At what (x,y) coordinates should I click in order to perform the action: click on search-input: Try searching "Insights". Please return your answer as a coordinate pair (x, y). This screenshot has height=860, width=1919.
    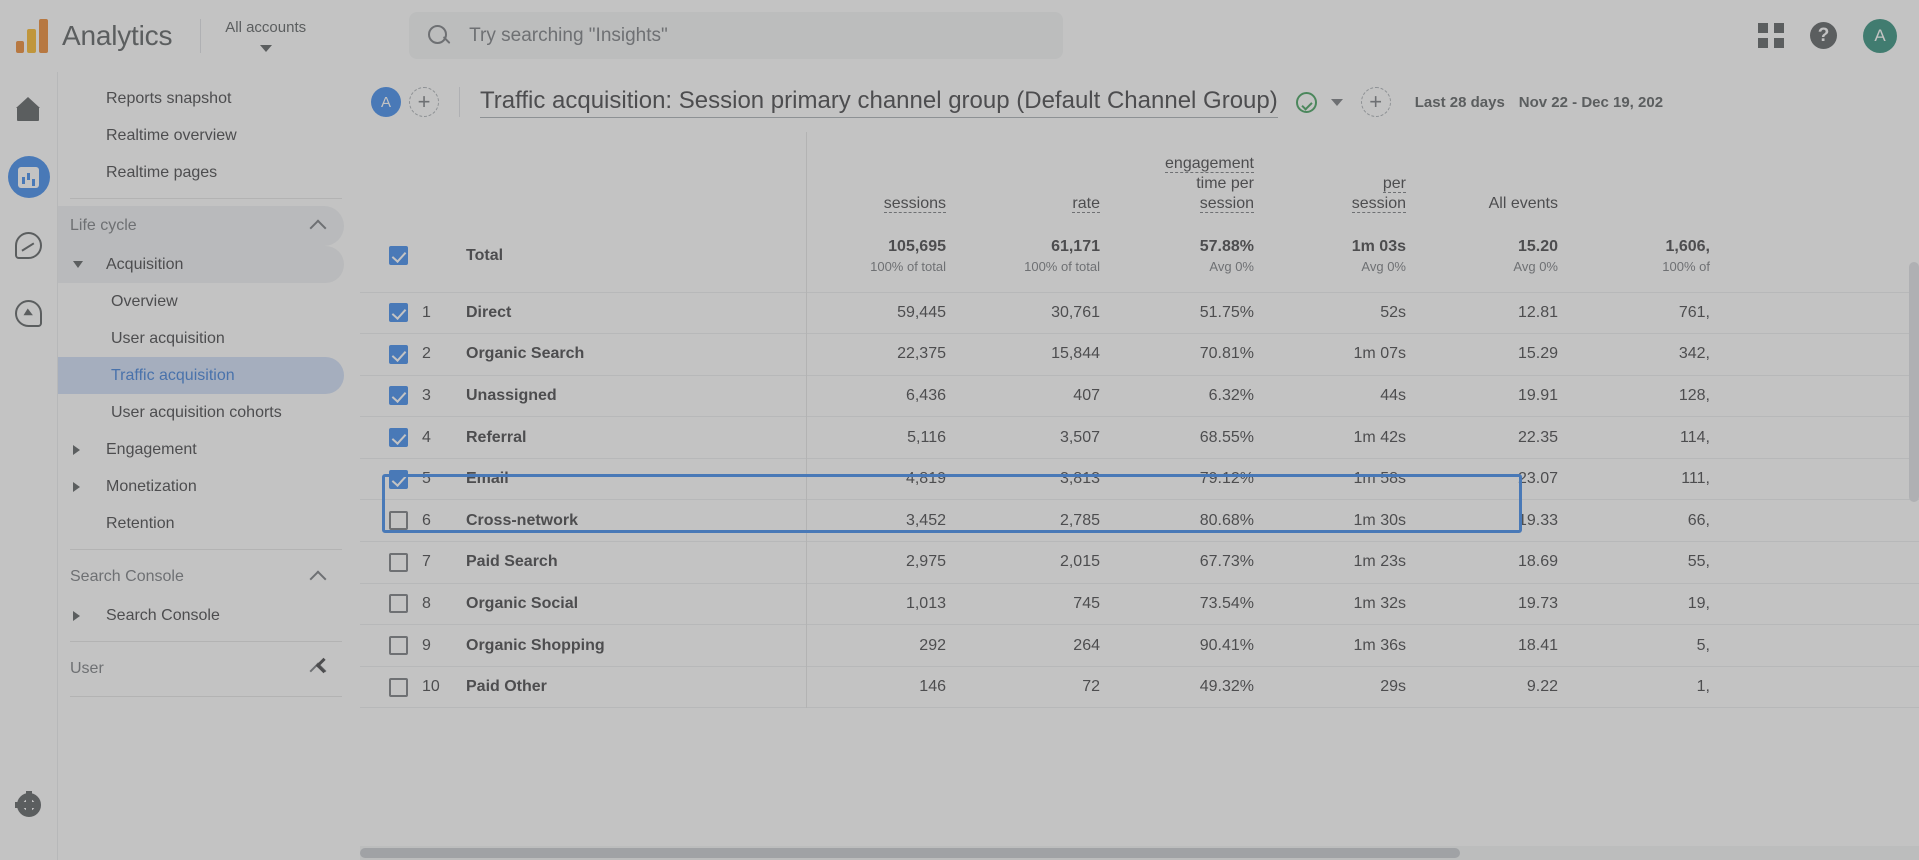
    Looking at the image, I should click on (736, 35).